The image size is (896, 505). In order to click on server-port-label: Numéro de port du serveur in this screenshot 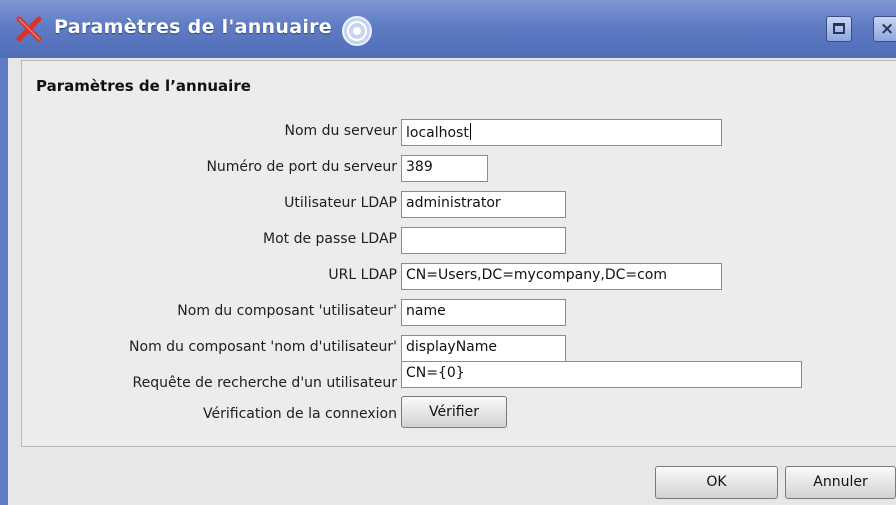, I will do `click(301, 167)`.